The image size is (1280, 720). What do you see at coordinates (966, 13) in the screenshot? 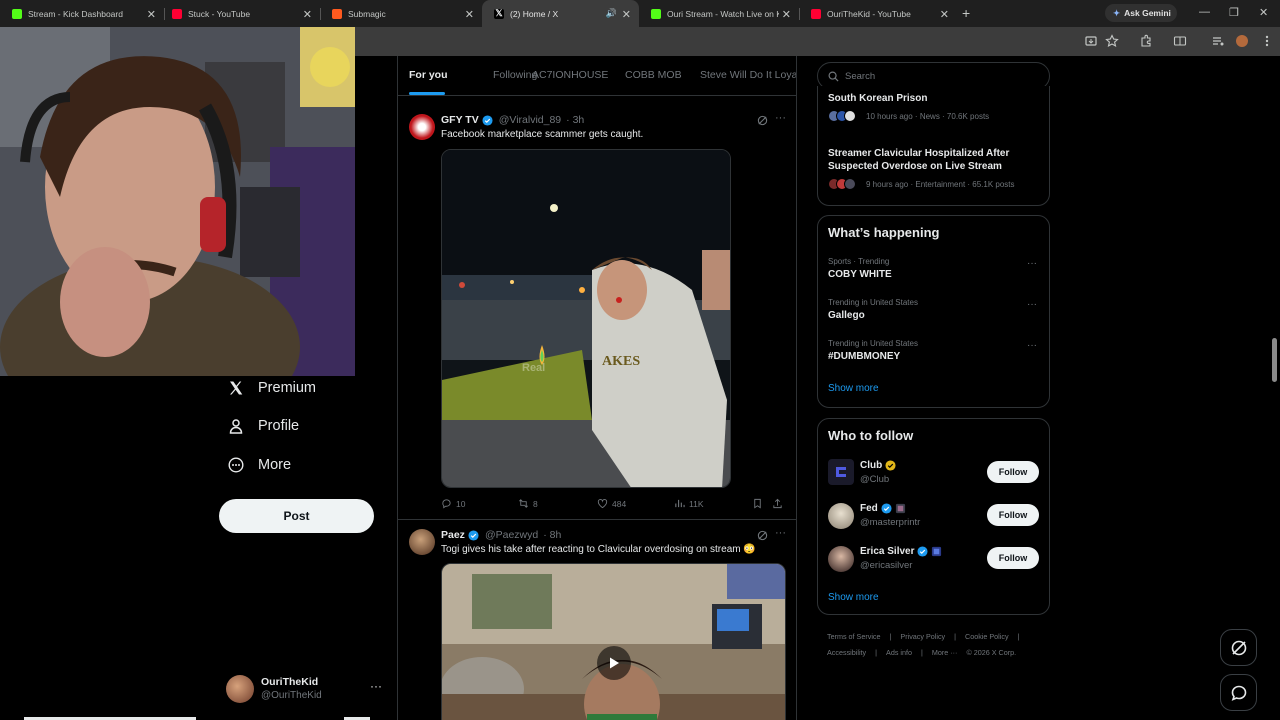
I see `new-tab-button: +` at bounding box center [966, 13].